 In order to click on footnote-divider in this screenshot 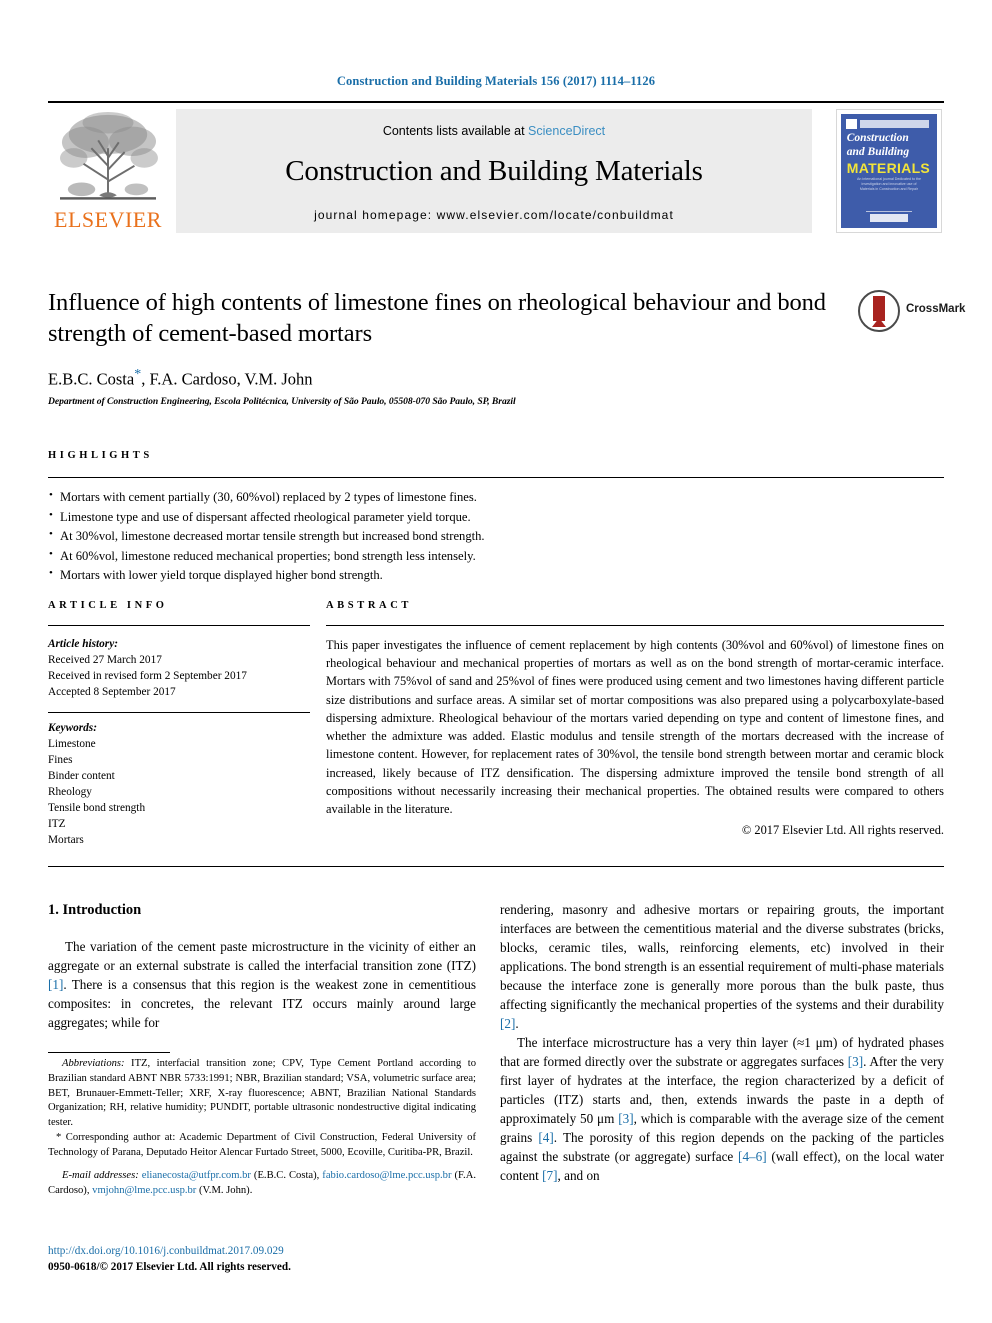, I will do `click(109, 1052)`.